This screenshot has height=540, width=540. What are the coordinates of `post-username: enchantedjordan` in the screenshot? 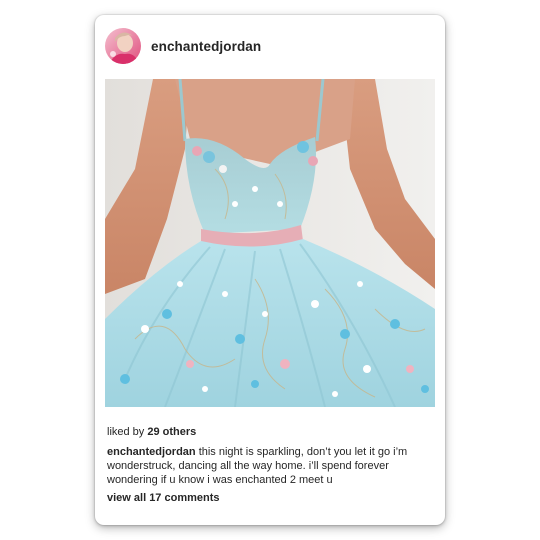 It's located at (206, 46).